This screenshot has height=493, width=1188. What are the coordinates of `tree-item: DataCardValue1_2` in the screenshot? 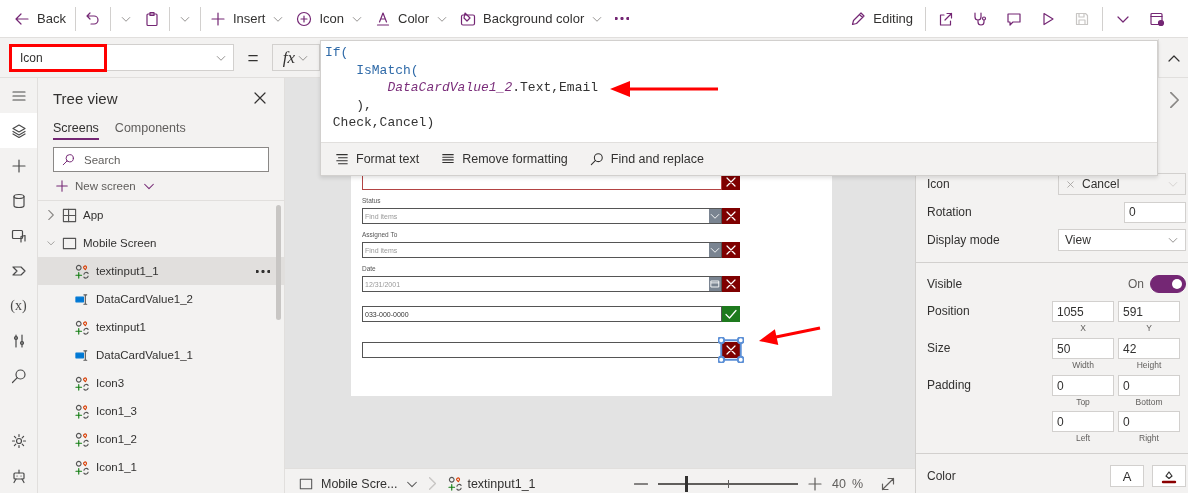 It's located at (161, 299).